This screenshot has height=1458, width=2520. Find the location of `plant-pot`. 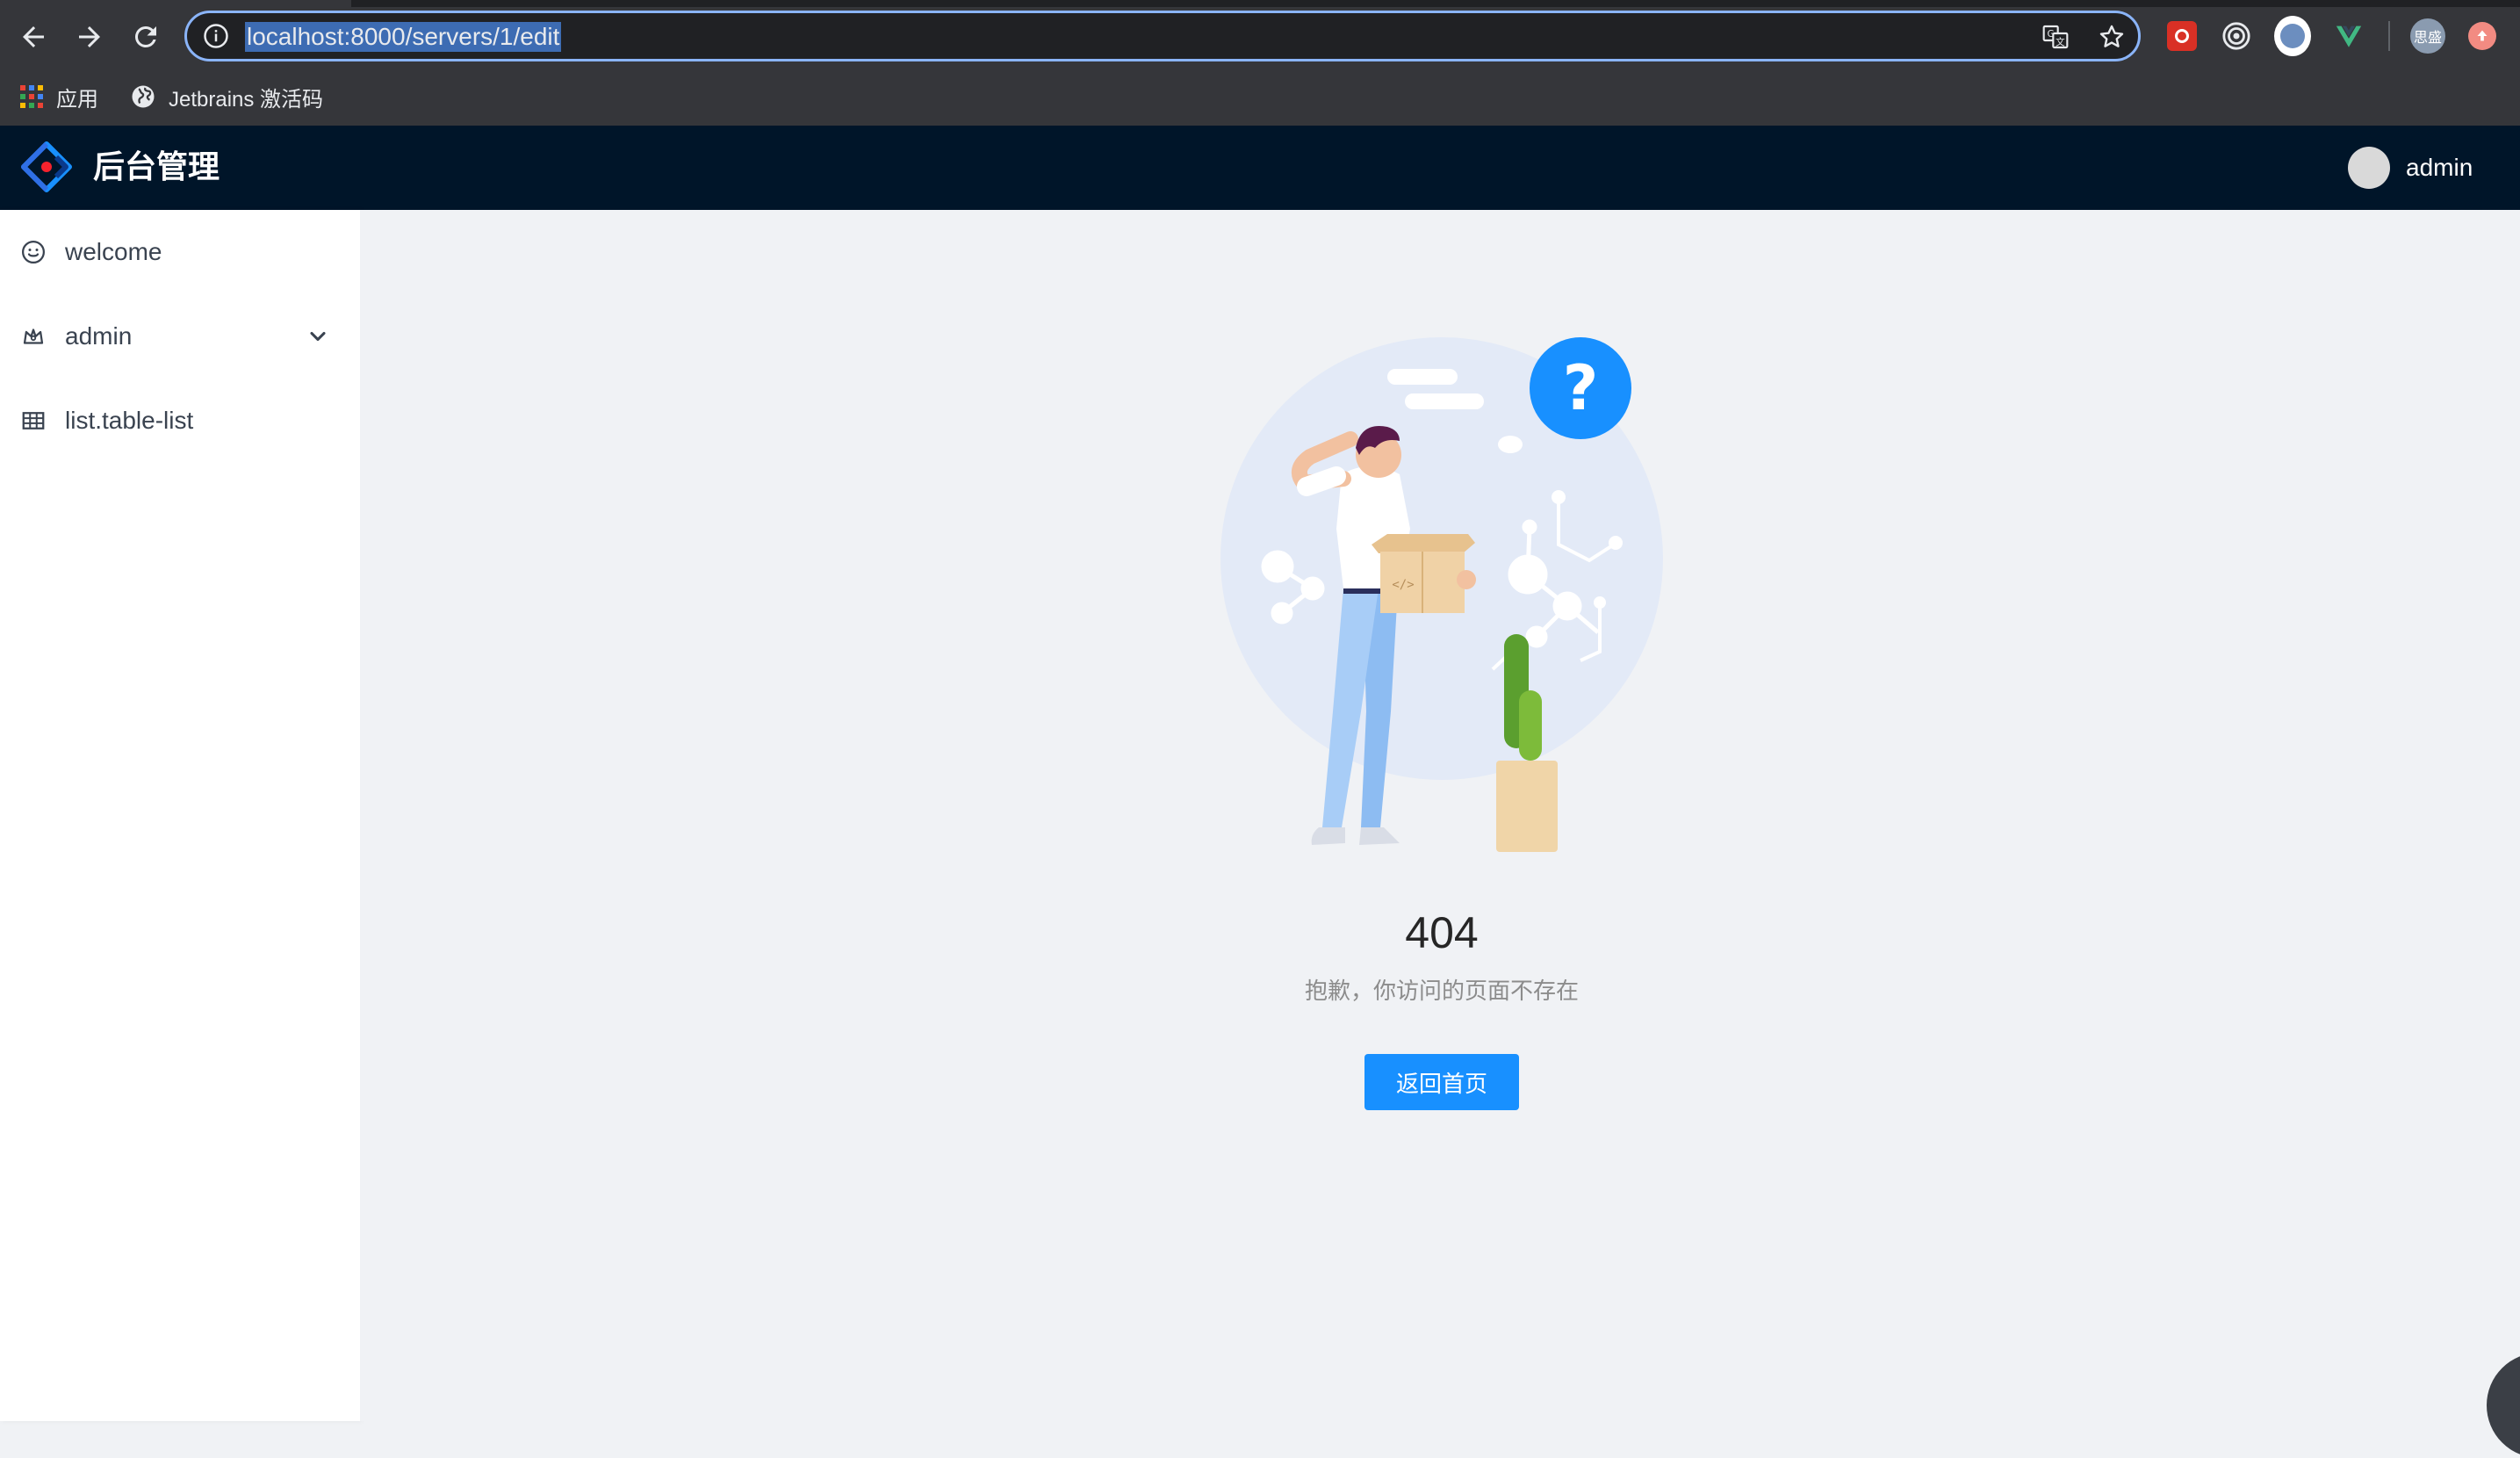

plant-pot is located at coordinates (1527, 807).